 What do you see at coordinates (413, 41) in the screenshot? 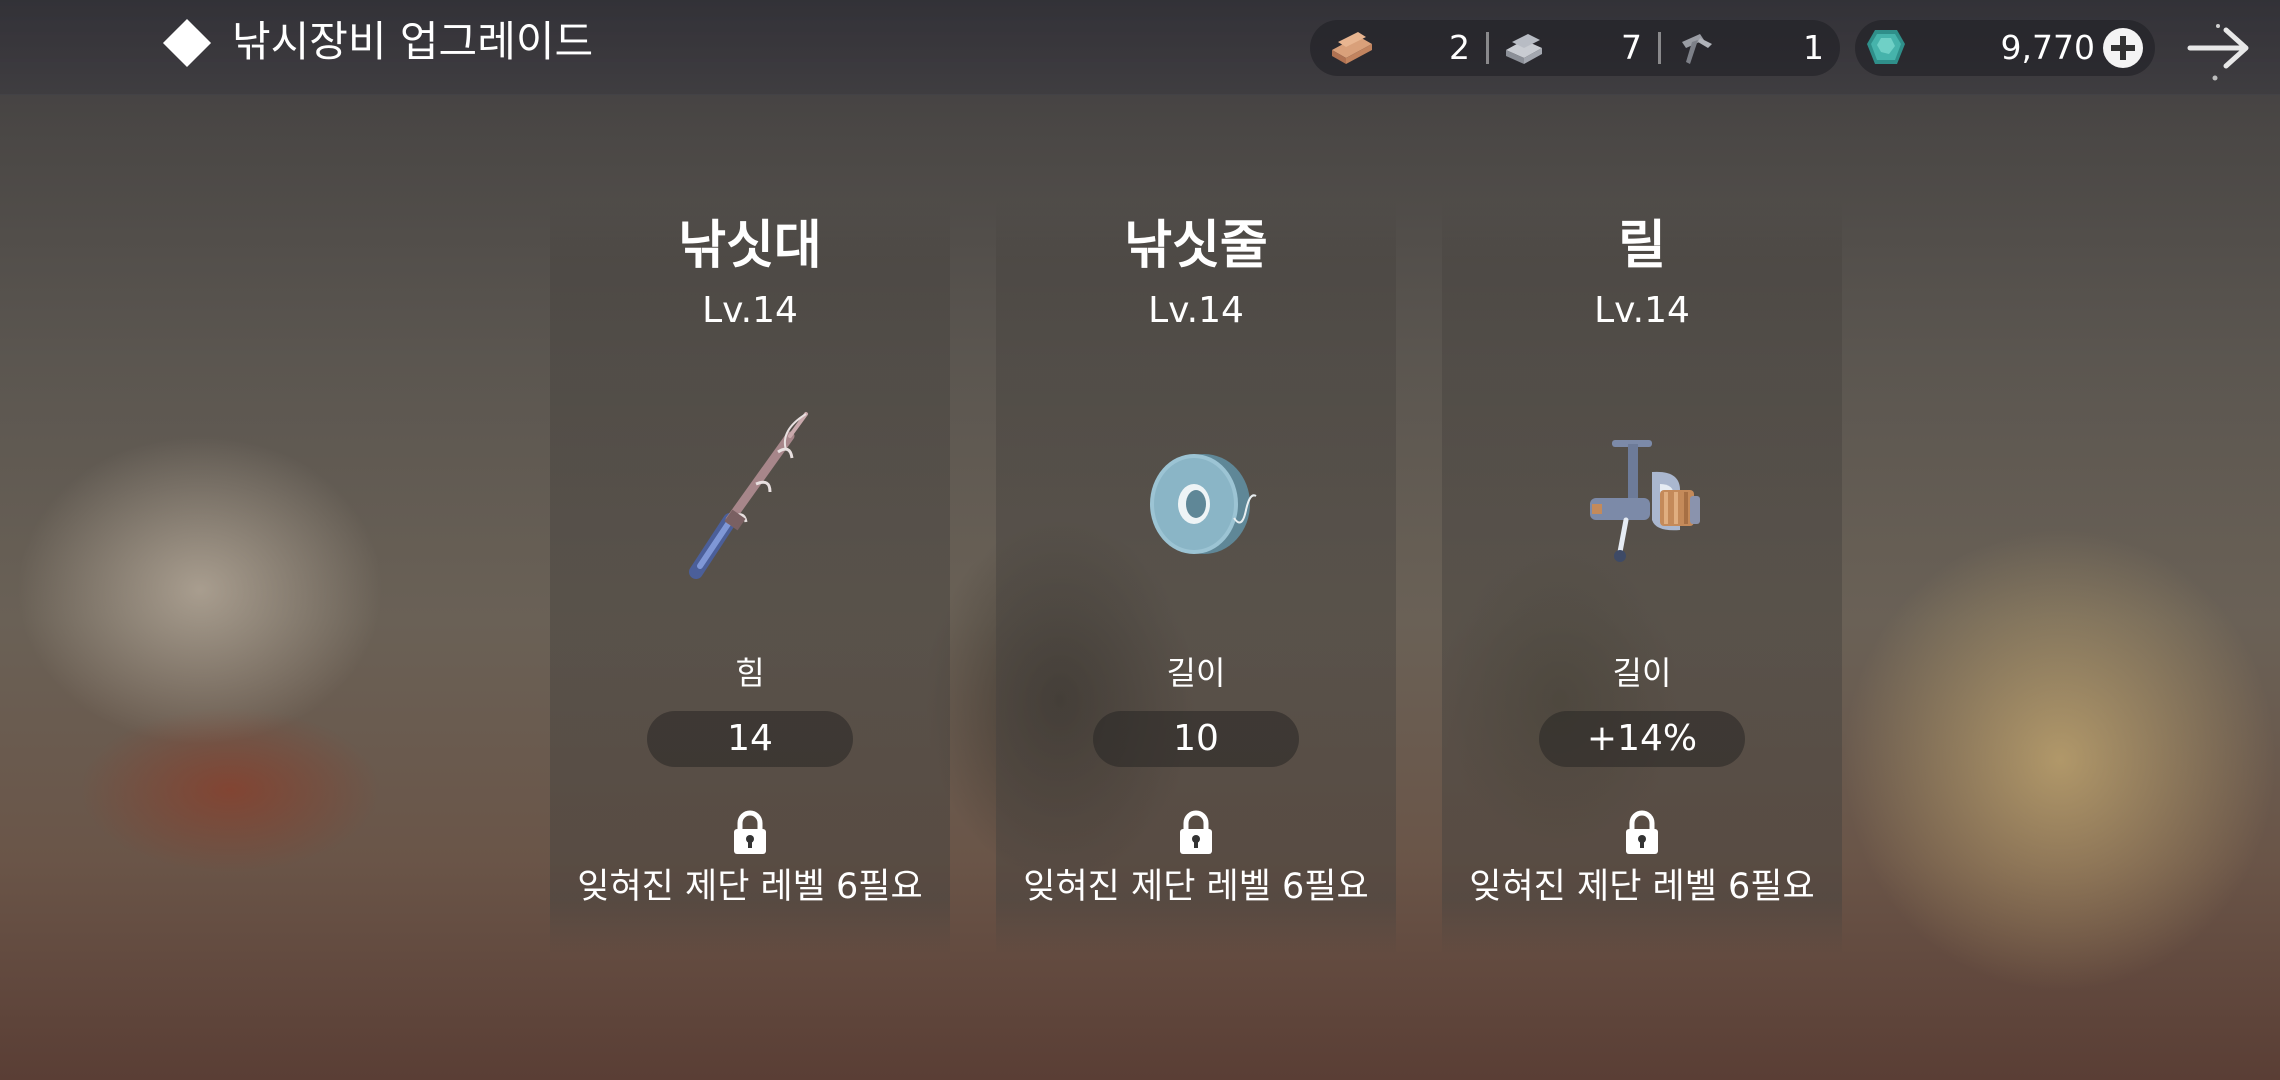
I see `page-title: 낚시장비 업그레이드` at bounding box center [413, 41].